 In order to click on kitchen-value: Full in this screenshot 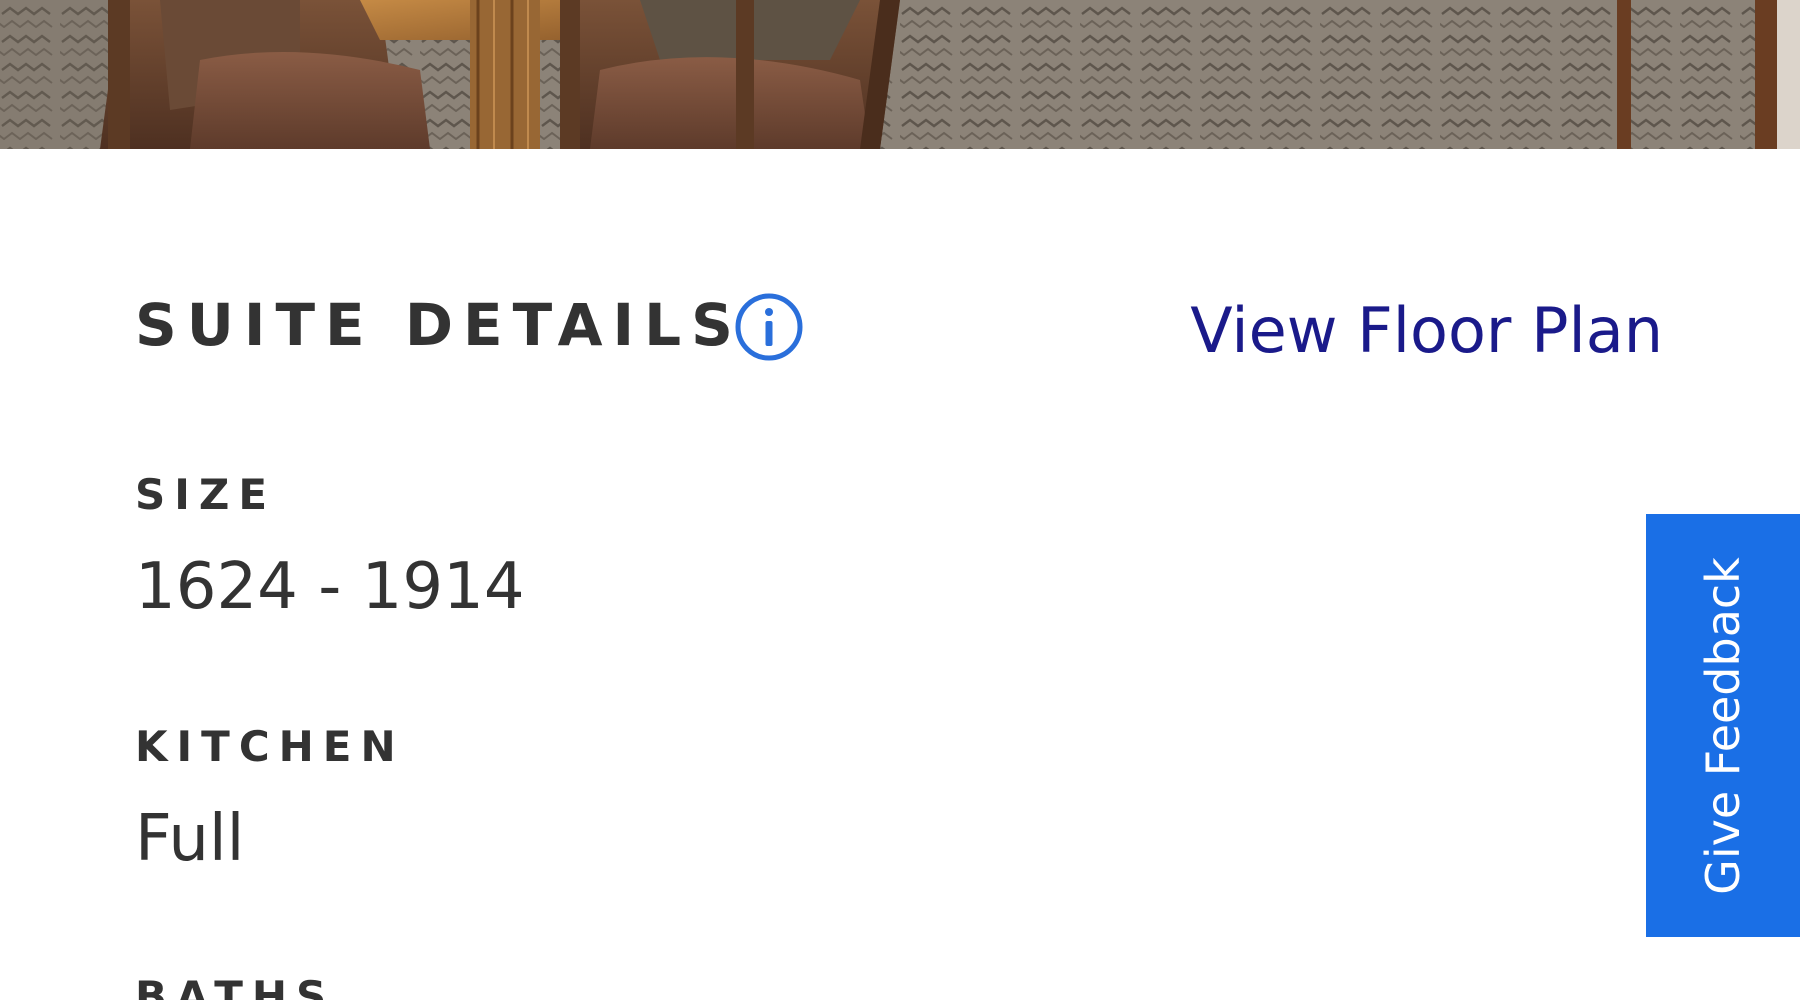, I will do `click(190, 839)`.